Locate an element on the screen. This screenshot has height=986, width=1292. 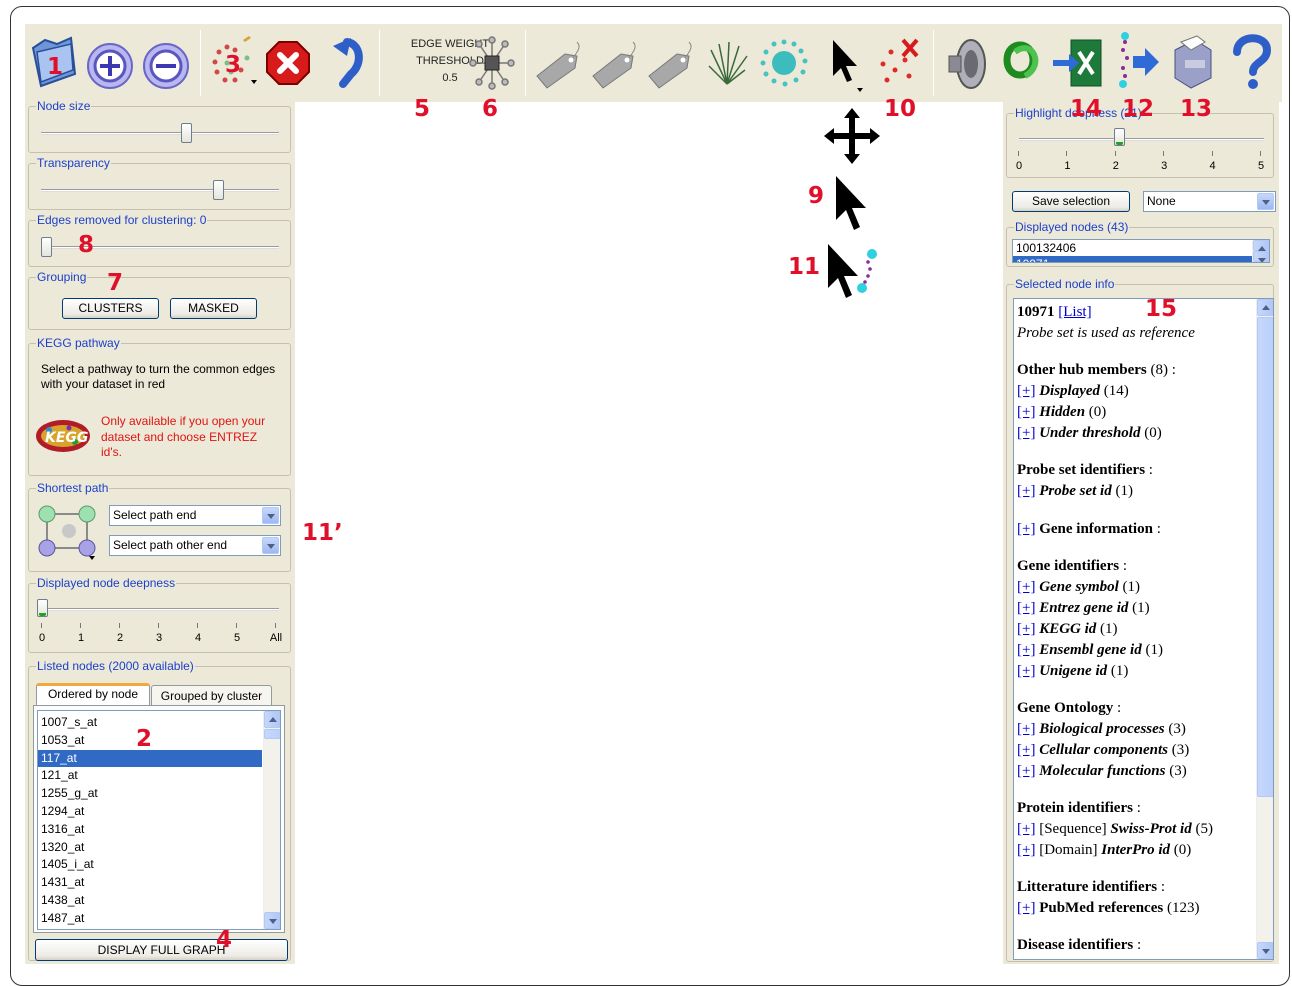
zoom-out-icon is located at coordinates (166, 61).